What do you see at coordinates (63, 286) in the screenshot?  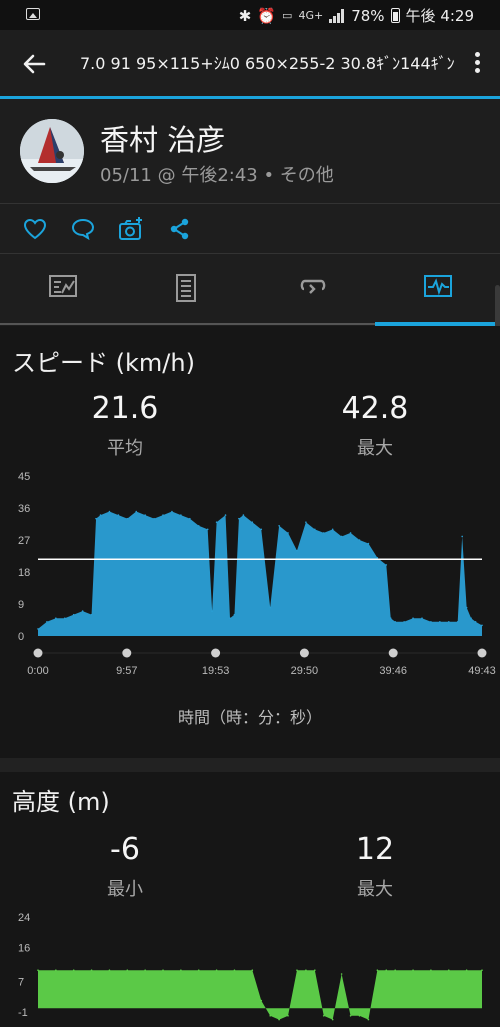 I see `summary-icon` at bounding box center [63, 286].